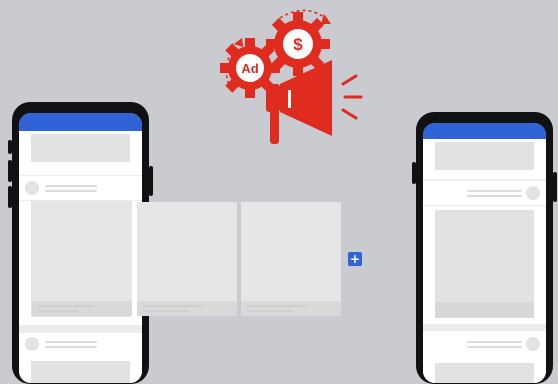  I want to click on phone-right-screen, so click(484, 253).